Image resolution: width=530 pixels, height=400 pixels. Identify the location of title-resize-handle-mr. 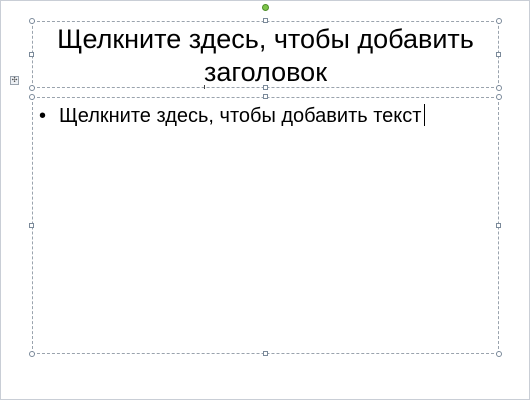
(498, 54).